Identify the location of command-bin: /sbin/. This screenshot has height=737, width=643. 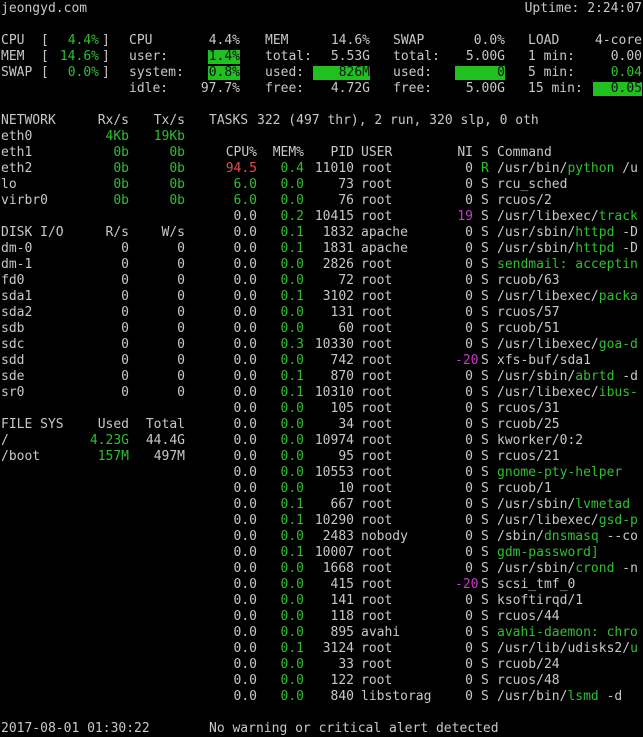
(520, 536).